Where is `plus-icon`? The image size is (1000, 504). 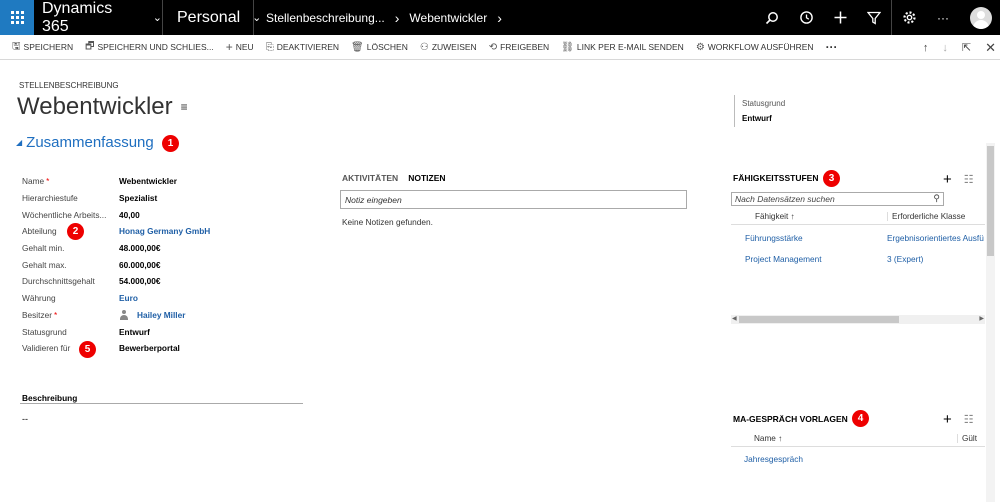
plus-icon is located at coordinates (840, 17).